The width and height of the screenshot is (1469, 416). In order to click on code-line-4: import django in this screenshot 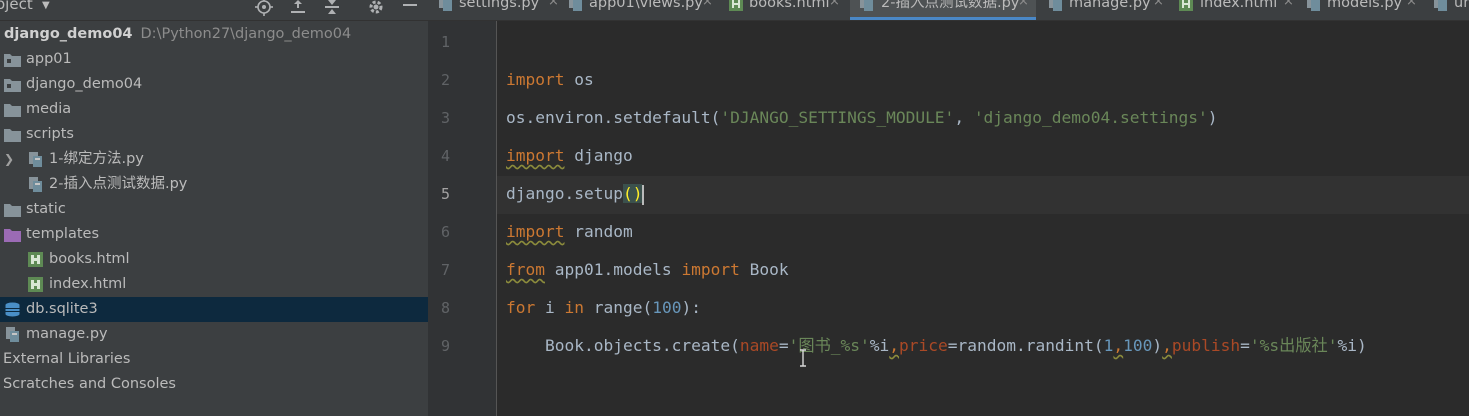, I will do `click(569, 156)`.